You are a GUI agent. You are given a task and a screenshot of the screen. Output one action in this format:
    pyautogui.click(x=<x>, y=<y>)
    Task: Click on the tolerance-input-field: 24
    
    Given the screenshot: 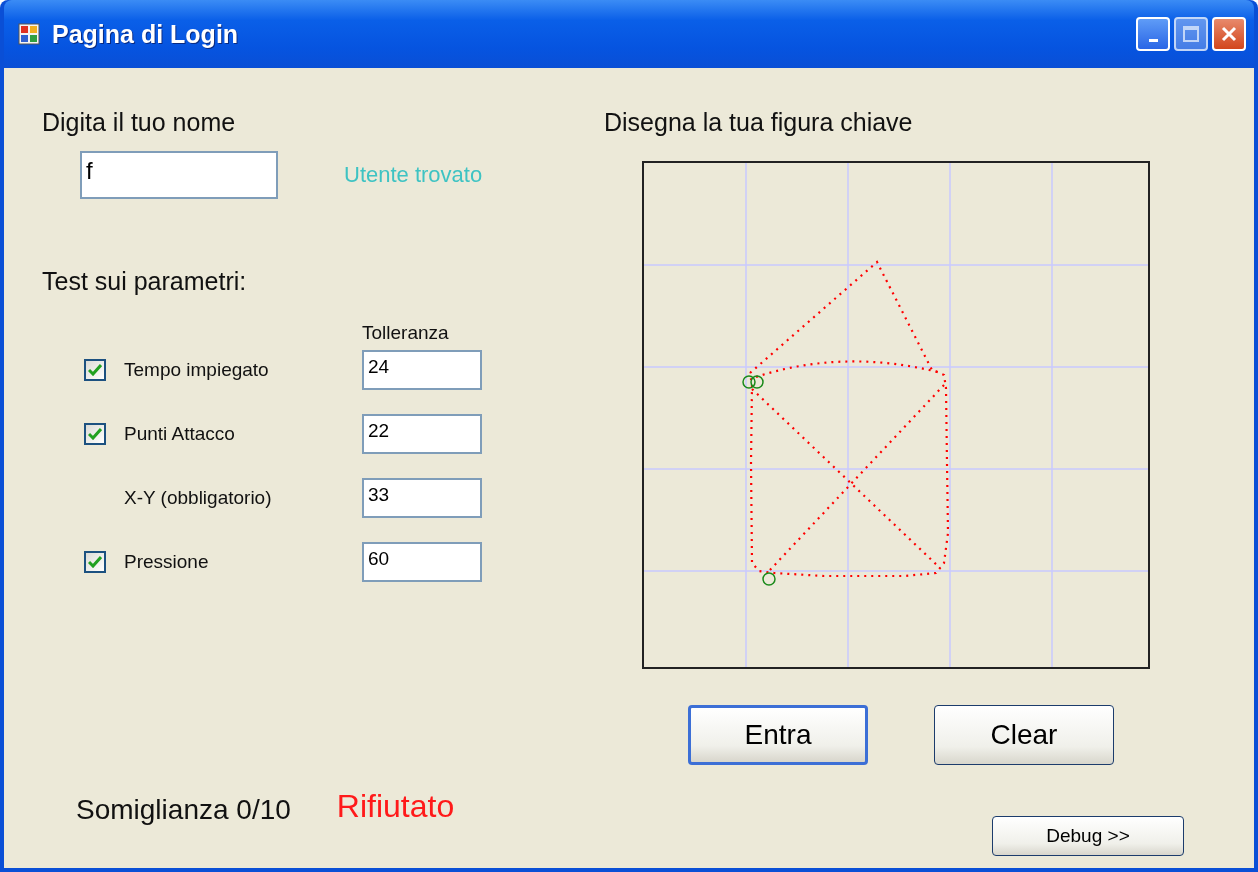 What is the action you would take?
    pyautogui.click(x=422, y=370)
    